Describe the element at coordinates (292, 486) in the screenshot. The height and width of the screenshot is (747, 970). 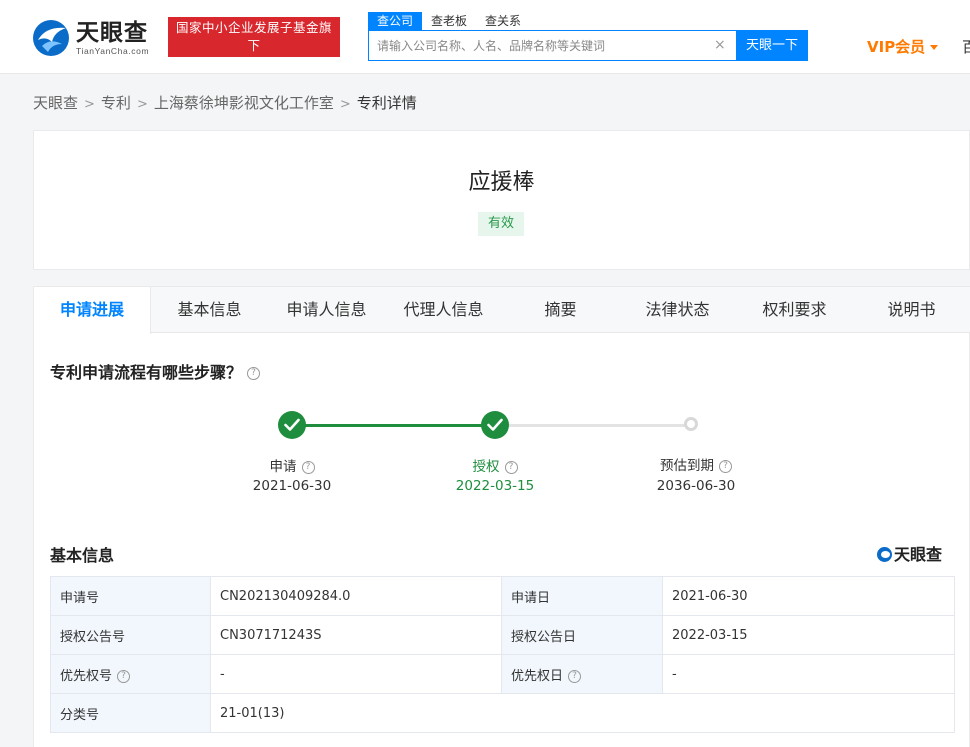
I see `step-apply-date: 2021-06-30` at that location.